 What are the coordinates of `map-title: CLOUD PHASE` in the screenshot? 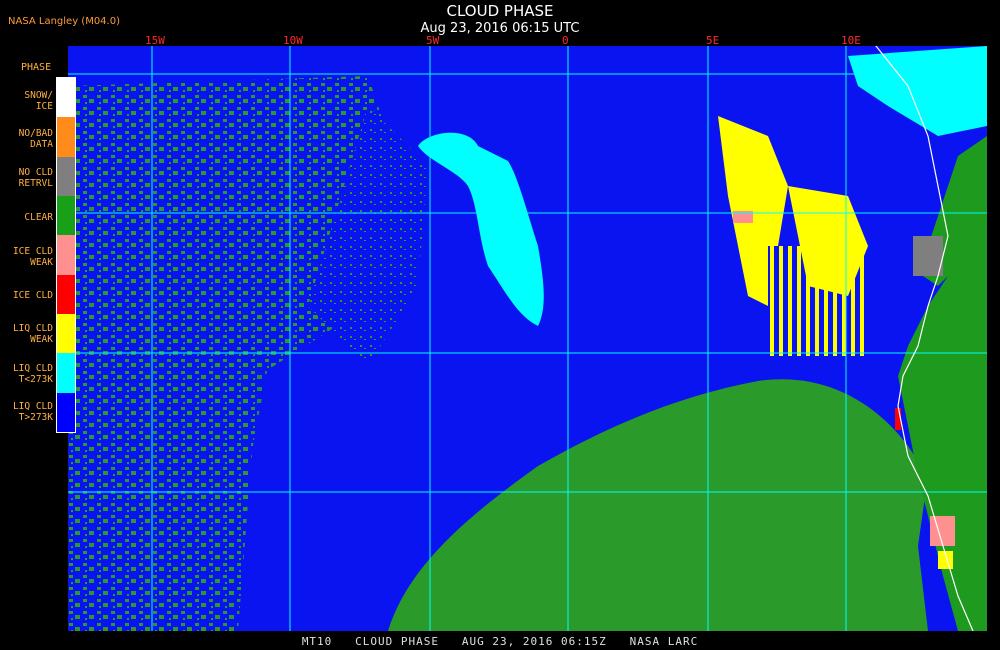 It's located at (500, 11).